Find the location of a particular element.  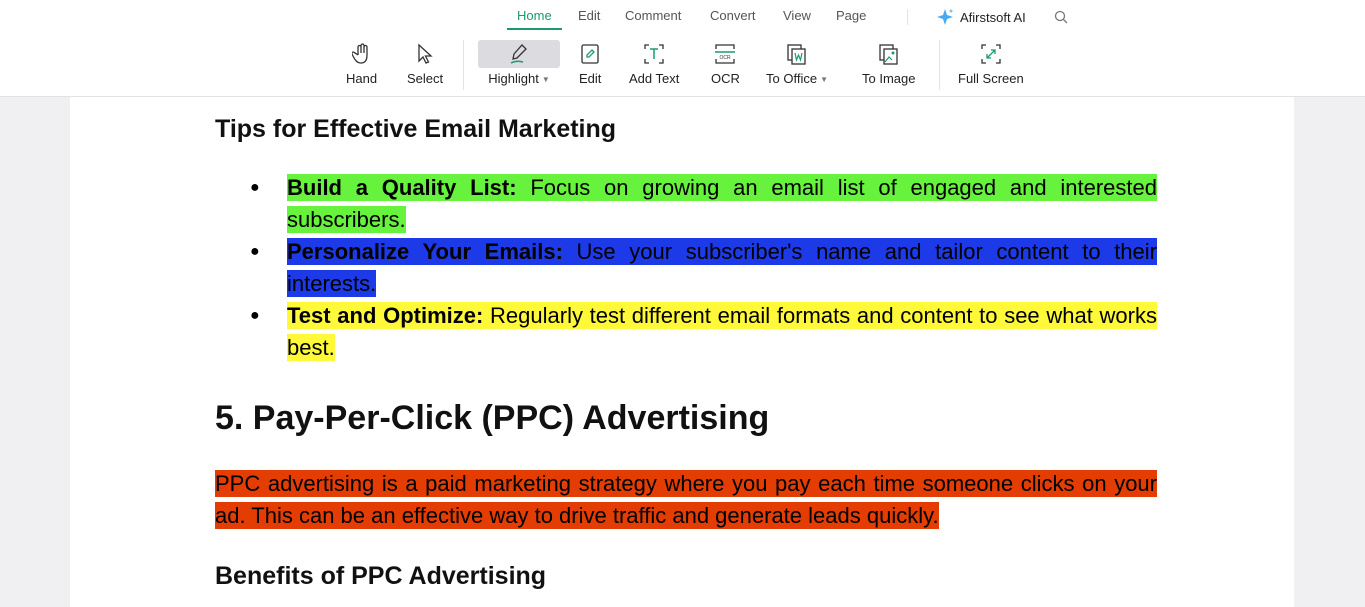

tab-home: Home is located at coordinates (534, 19).